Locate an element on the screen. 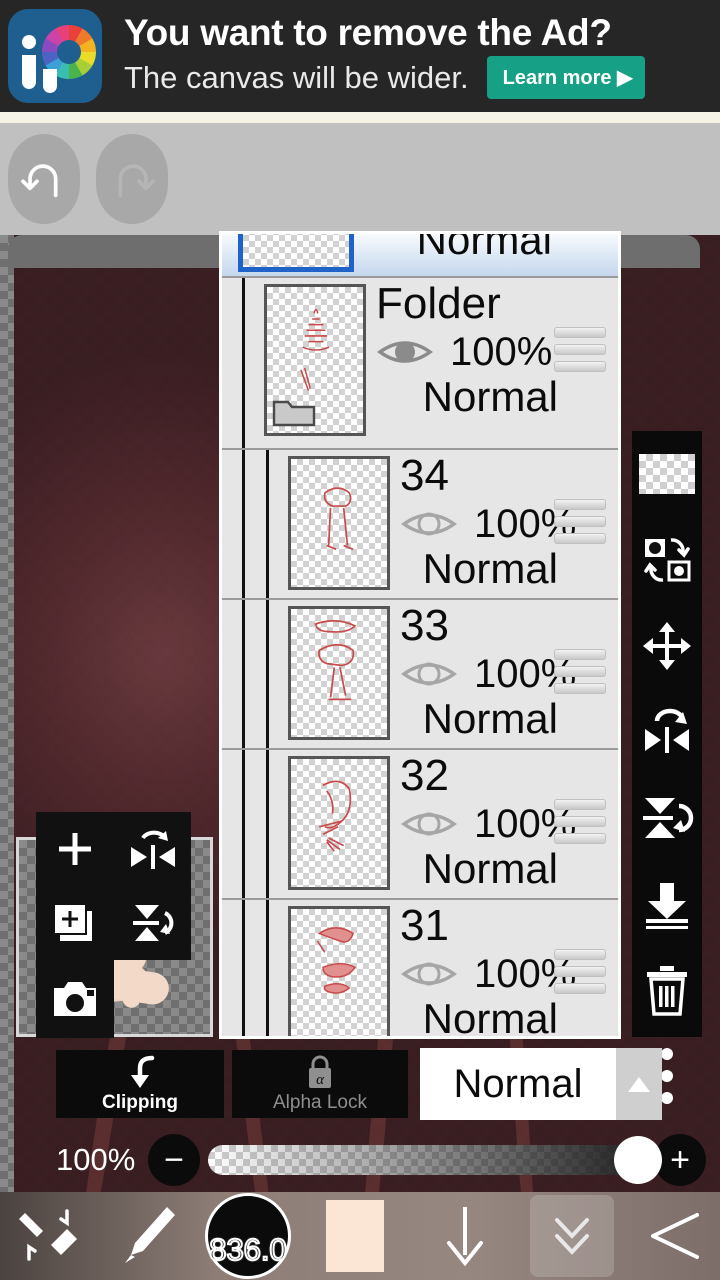 This screenshot has width=720, height=1280. flip-vertical-icon is located at coordinates (152, 923).